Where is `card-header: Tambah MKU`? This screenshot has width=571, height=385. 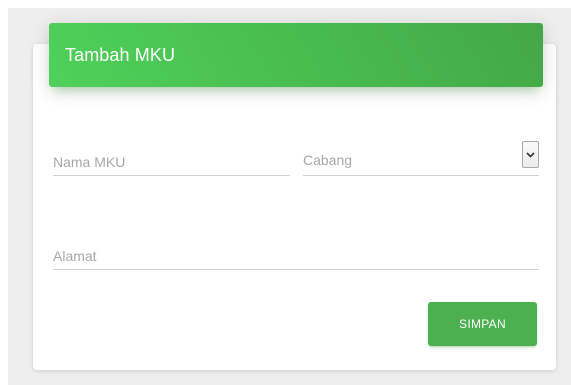
card-header: Tambah MKU is located at coordinates (296, 55).